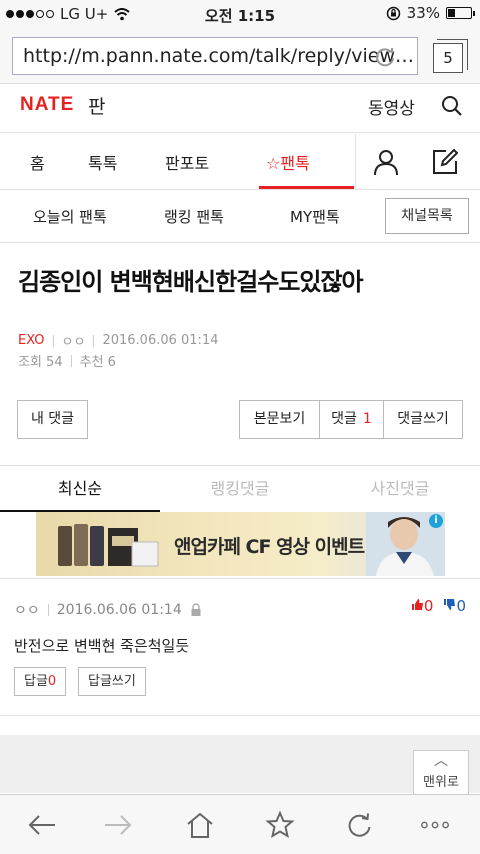  I want to click on reload-icon, so click(385, 57).